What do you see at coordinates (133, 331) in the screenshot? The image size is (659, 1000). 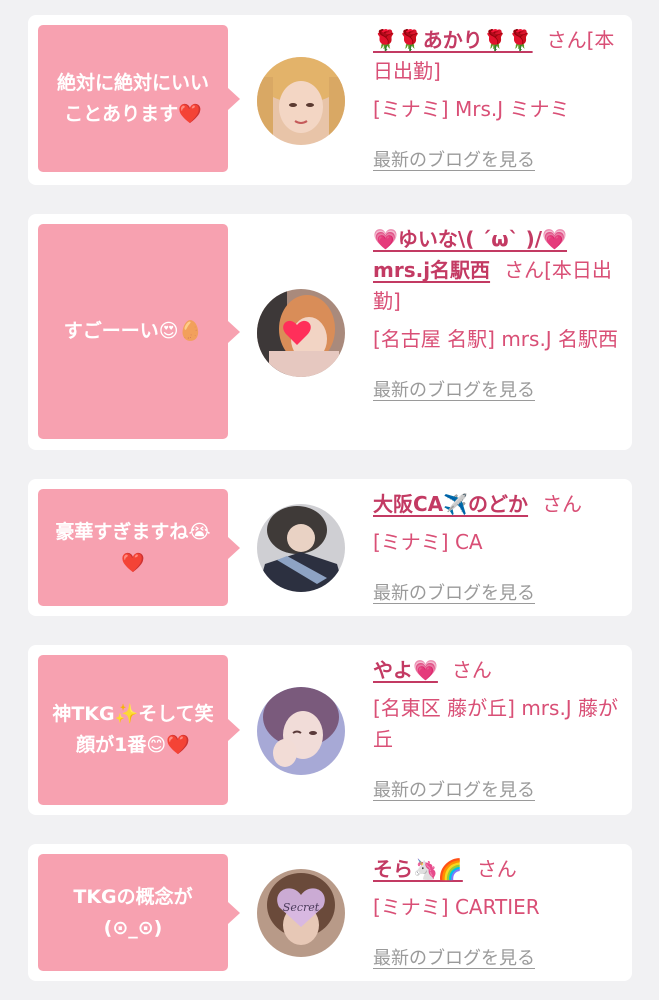 I see `comment-text: すごーーい😍🥚` at bounding box center [133, 331].